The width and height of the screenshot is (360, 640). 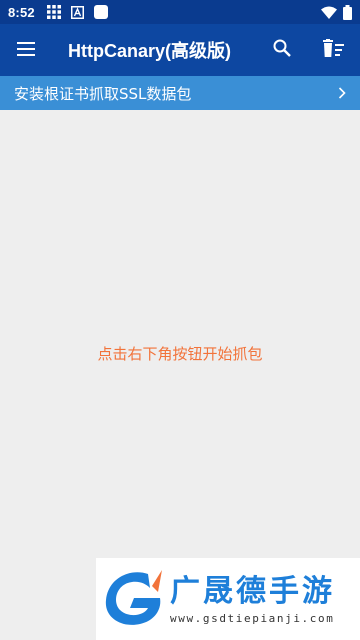 I want to click on clear-list-icon, so click(x=334, y=50).